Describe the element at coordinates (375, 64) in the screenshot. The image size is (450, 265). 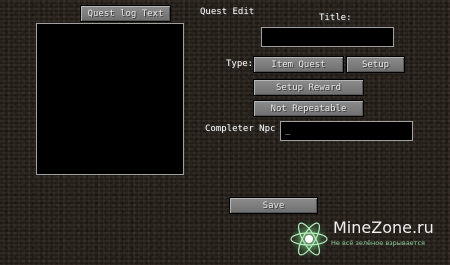
I see `setup-button: Setup` at that location.